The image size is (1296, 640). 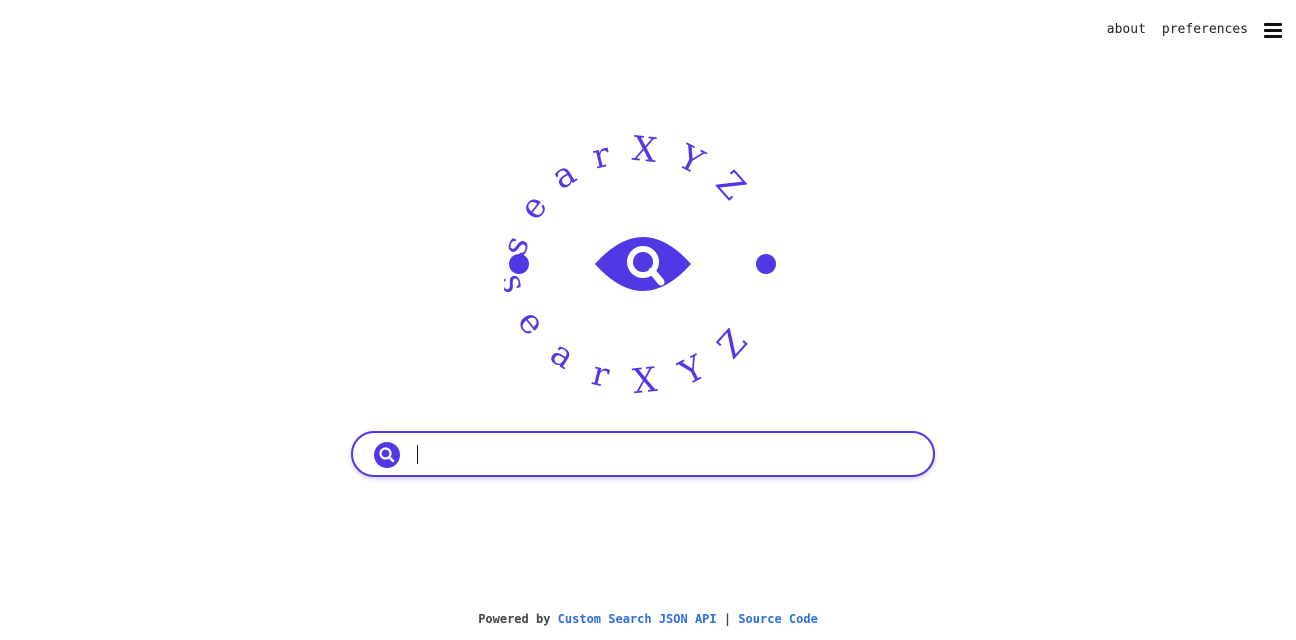 I want to click on nav-preferences-link: preferences, so click(x=1205, y=30).